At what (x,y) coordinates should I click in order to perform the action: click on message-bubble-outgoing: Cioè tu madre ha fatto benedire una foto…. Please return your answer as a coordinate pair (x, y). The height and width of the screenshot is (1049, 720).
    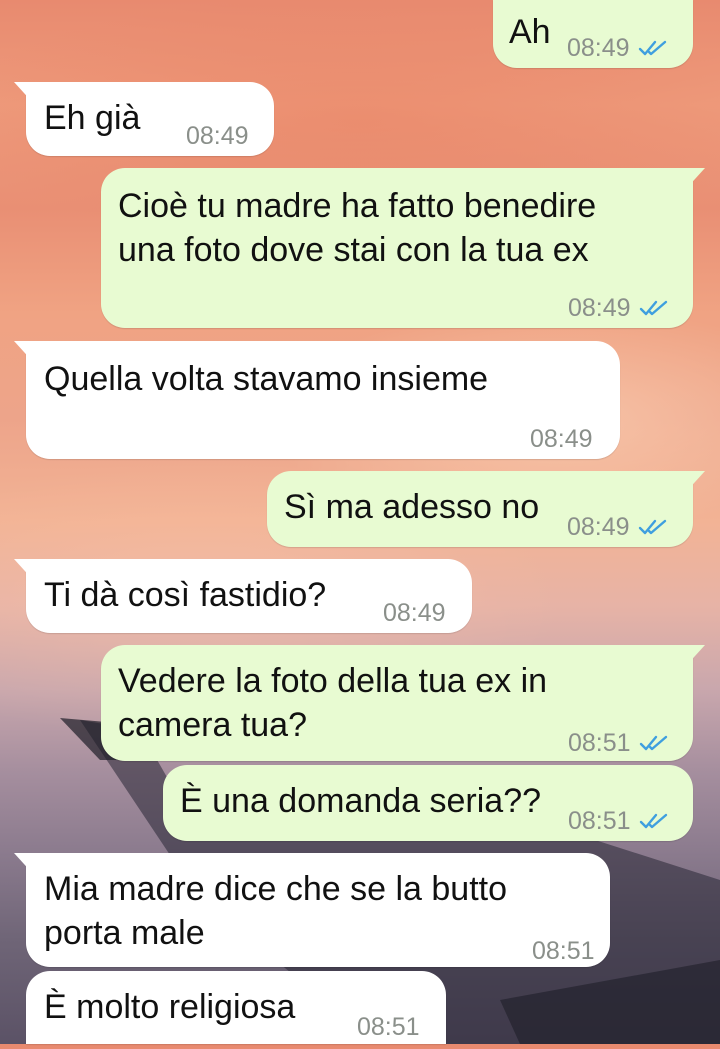
    Looking at the image, I should click on (403, 249).